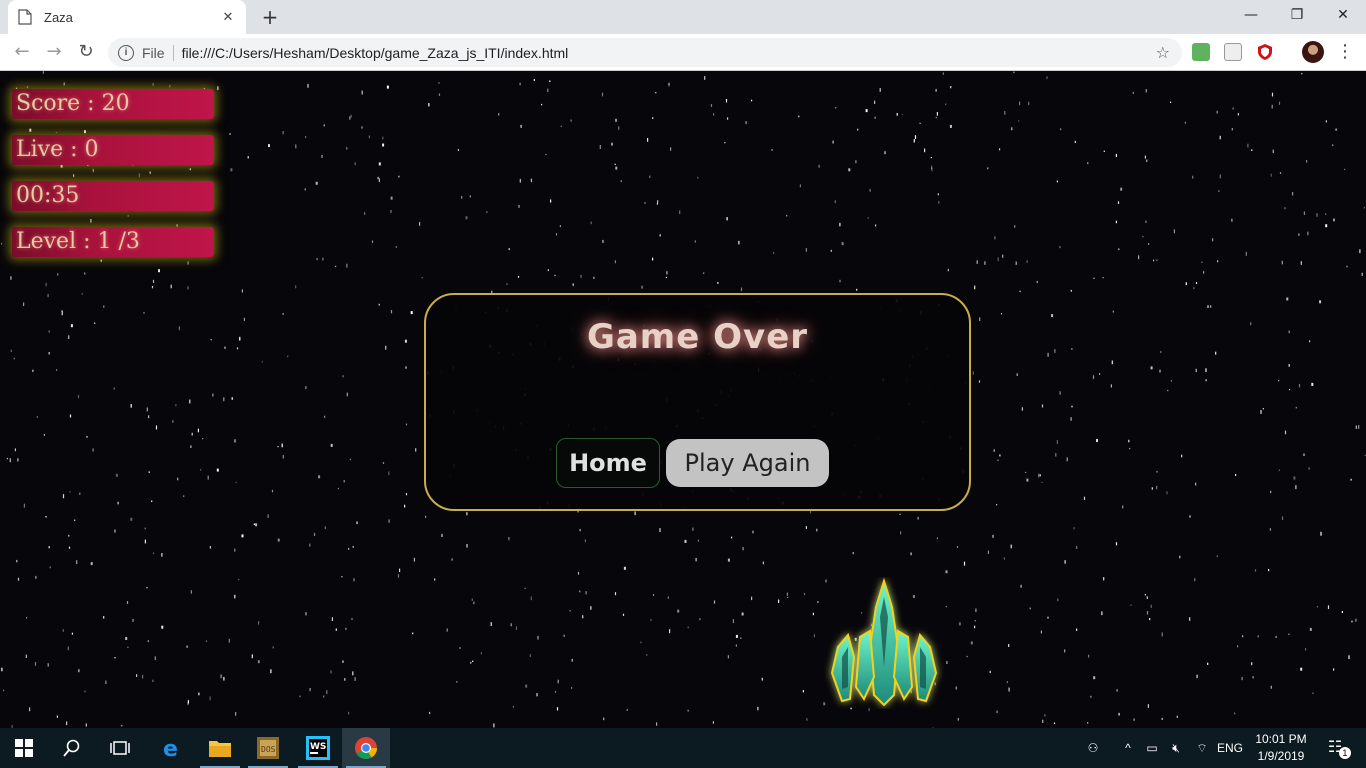 The width and height of the screenshot is (1366, 768). Describe the element at coordinates (1176, 748) in the screenshot. I see `volume-muted-icon: 🔇︎` at that location.